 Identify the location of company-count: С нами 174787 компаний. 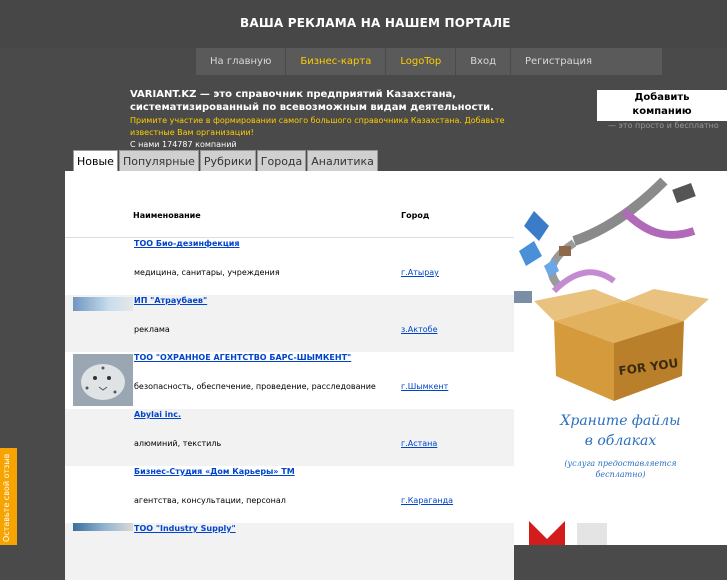
(183, 144).